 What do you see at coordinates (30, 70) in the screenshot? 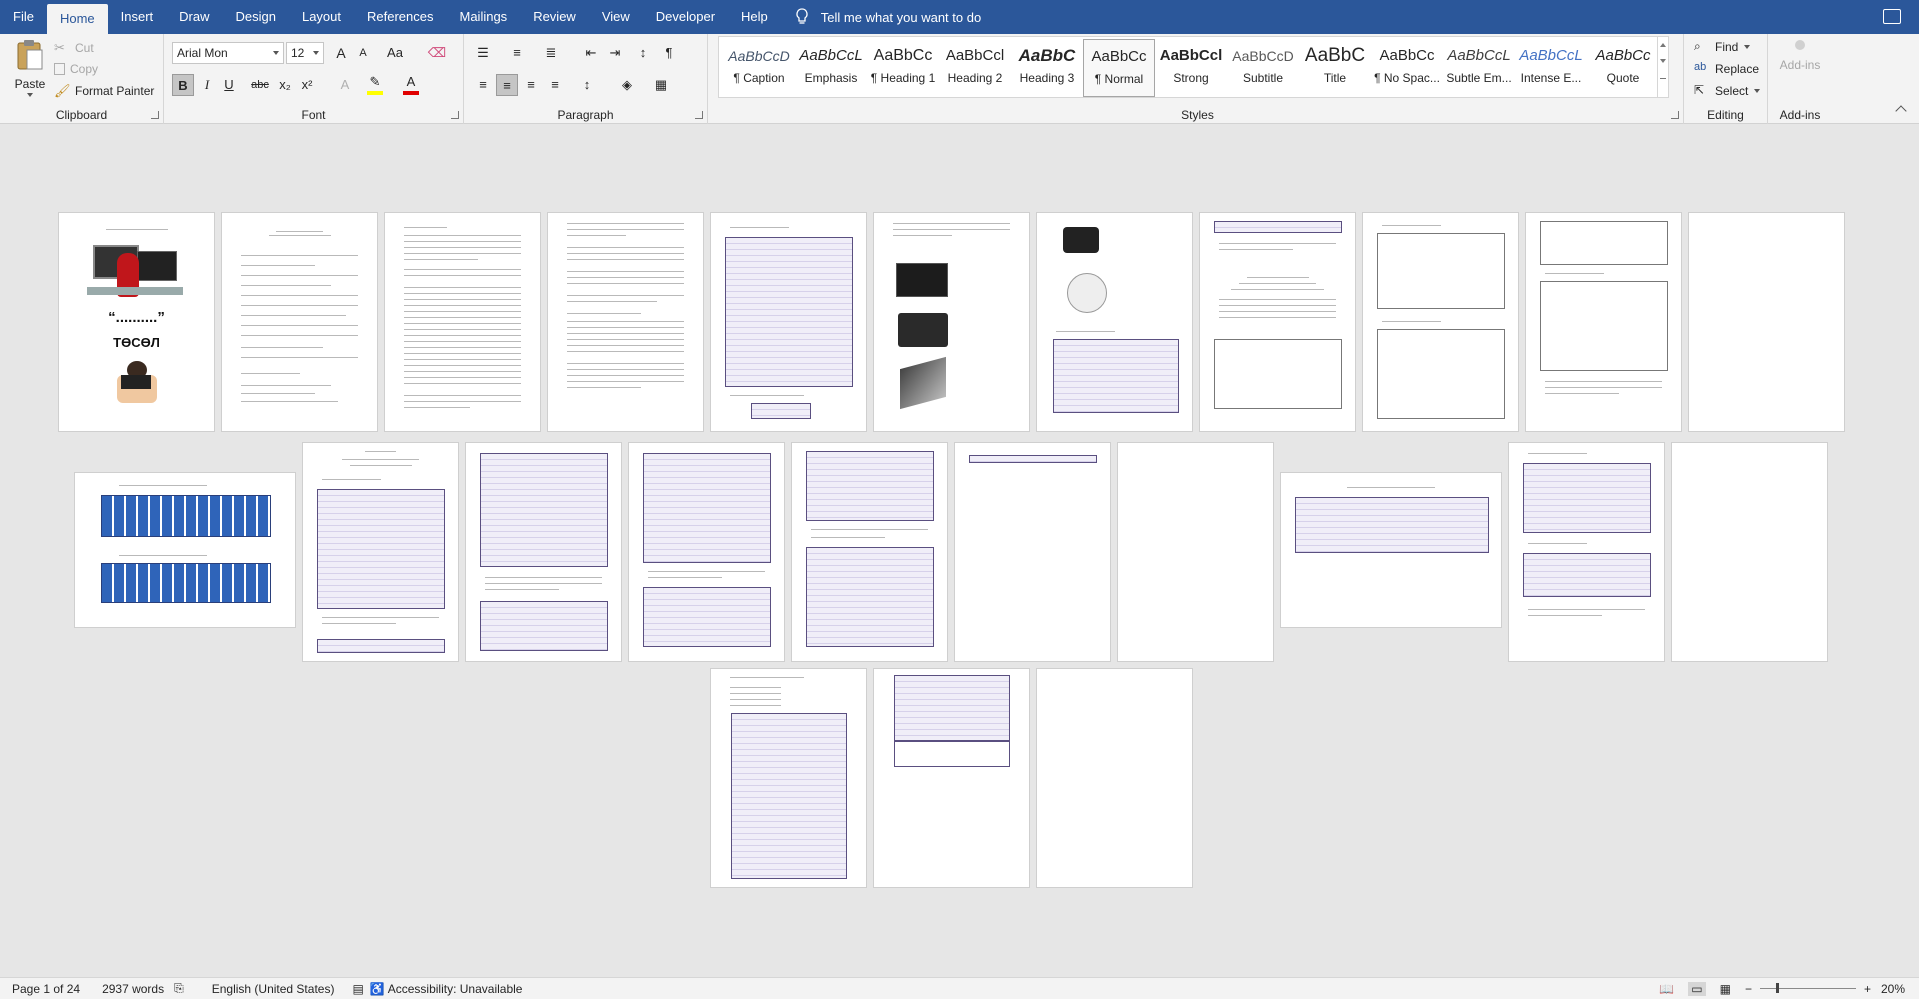
I see `paste-button: Paste` at bounding box center [30, 70].